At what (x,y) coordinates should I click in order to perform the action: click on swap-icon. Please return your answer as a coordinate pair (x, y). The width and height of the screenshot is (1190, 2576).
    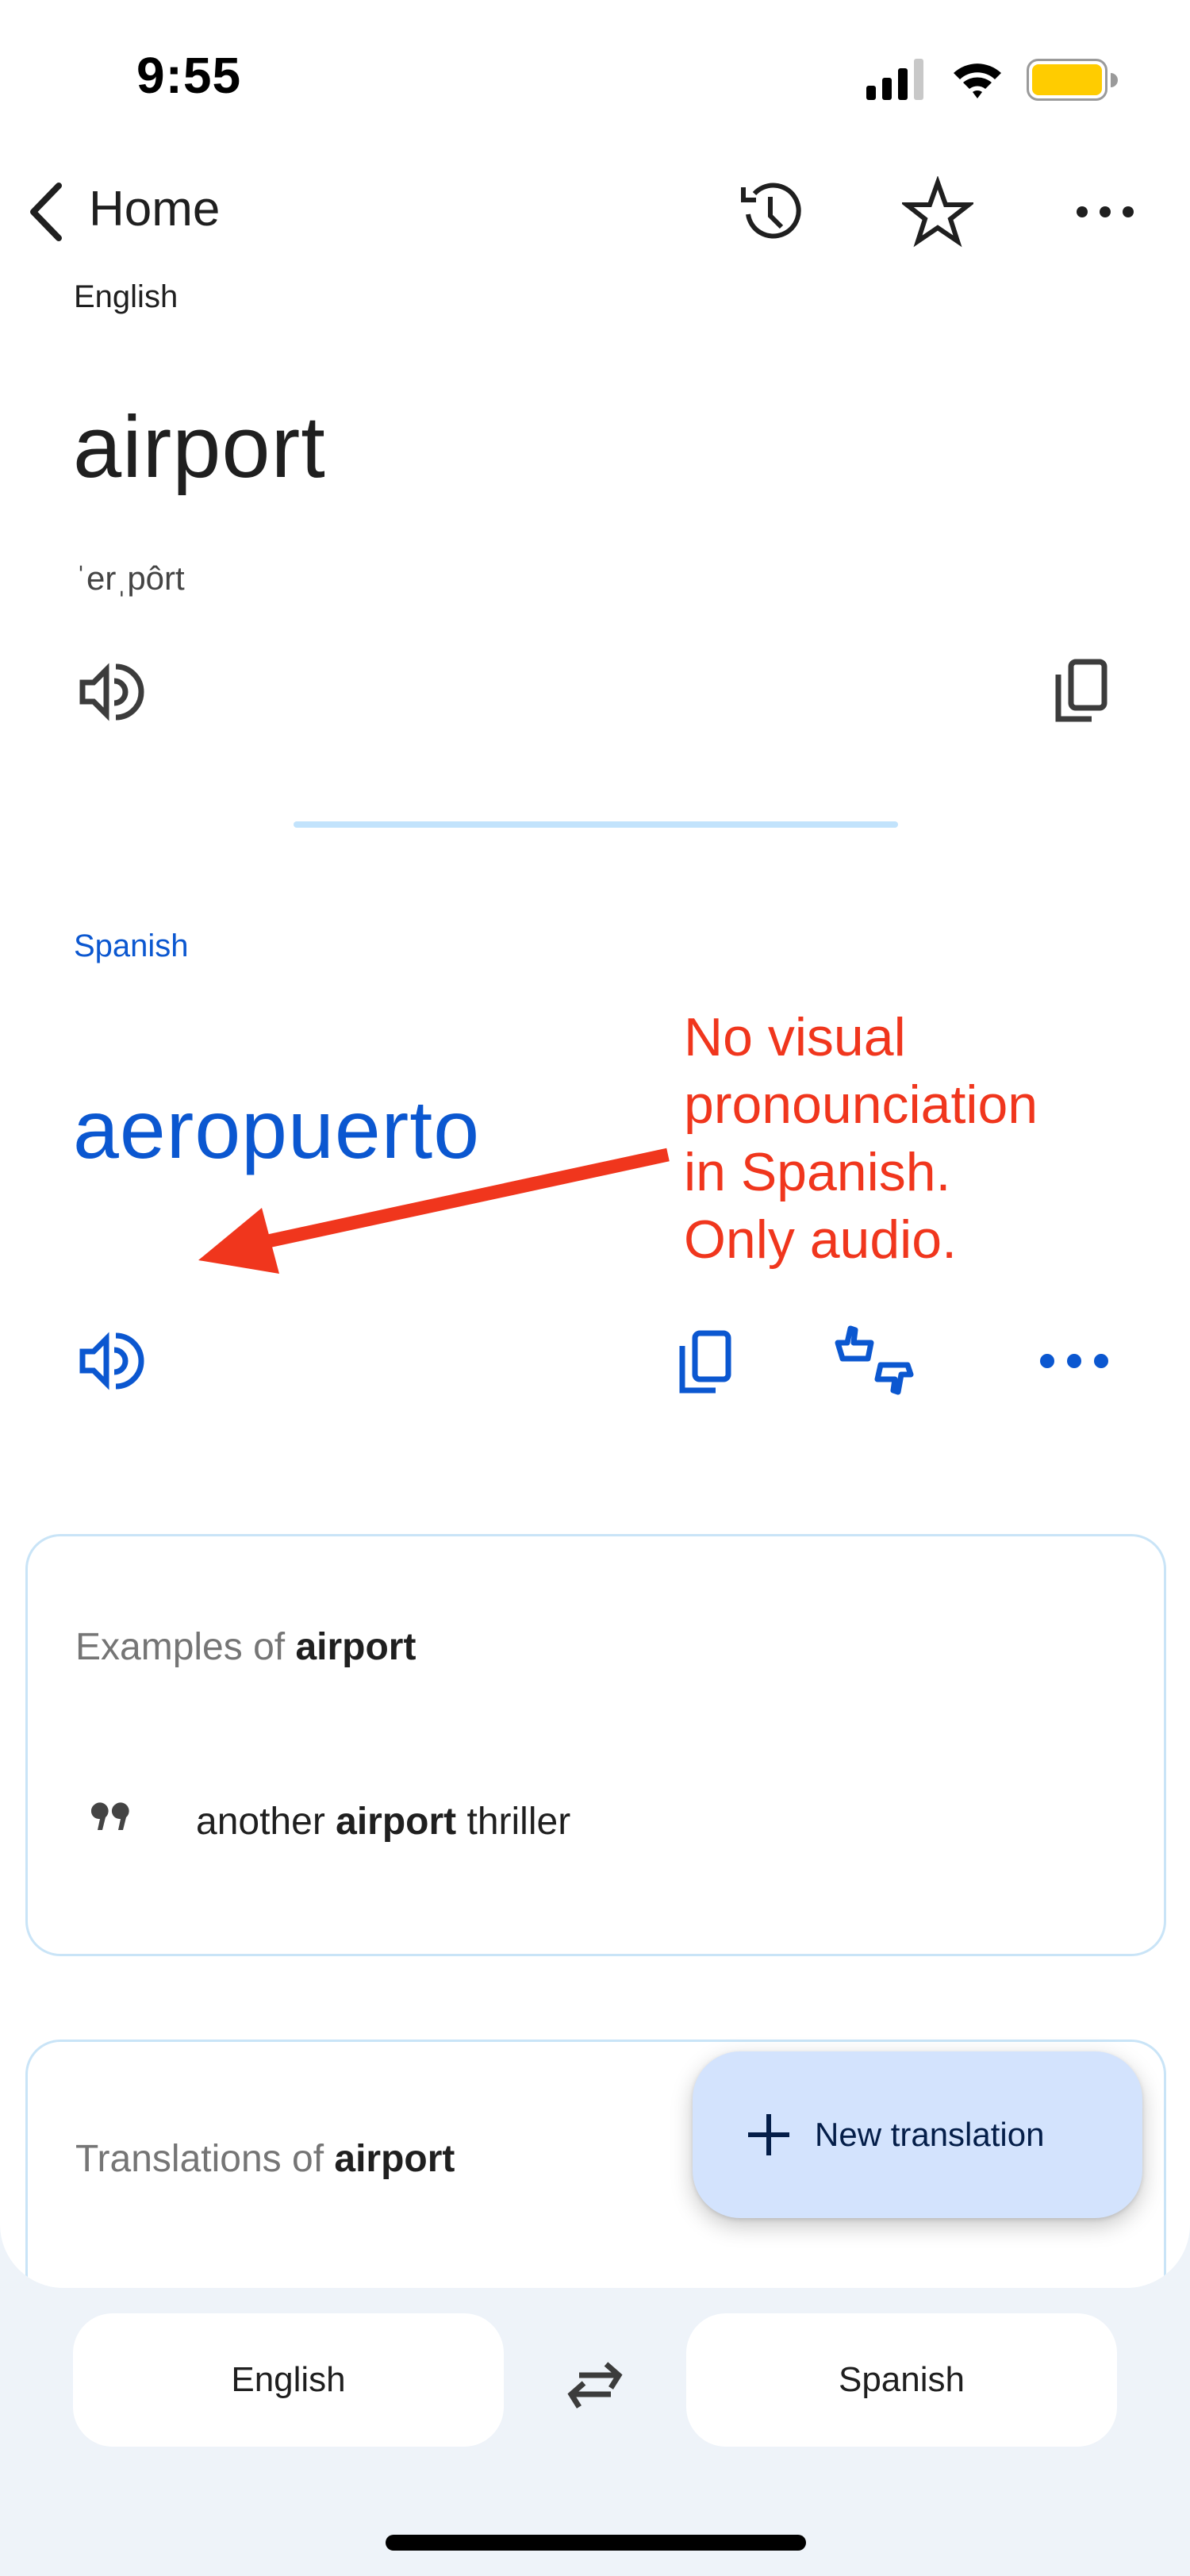
    Looking at the image, I should click on (595, 2385).